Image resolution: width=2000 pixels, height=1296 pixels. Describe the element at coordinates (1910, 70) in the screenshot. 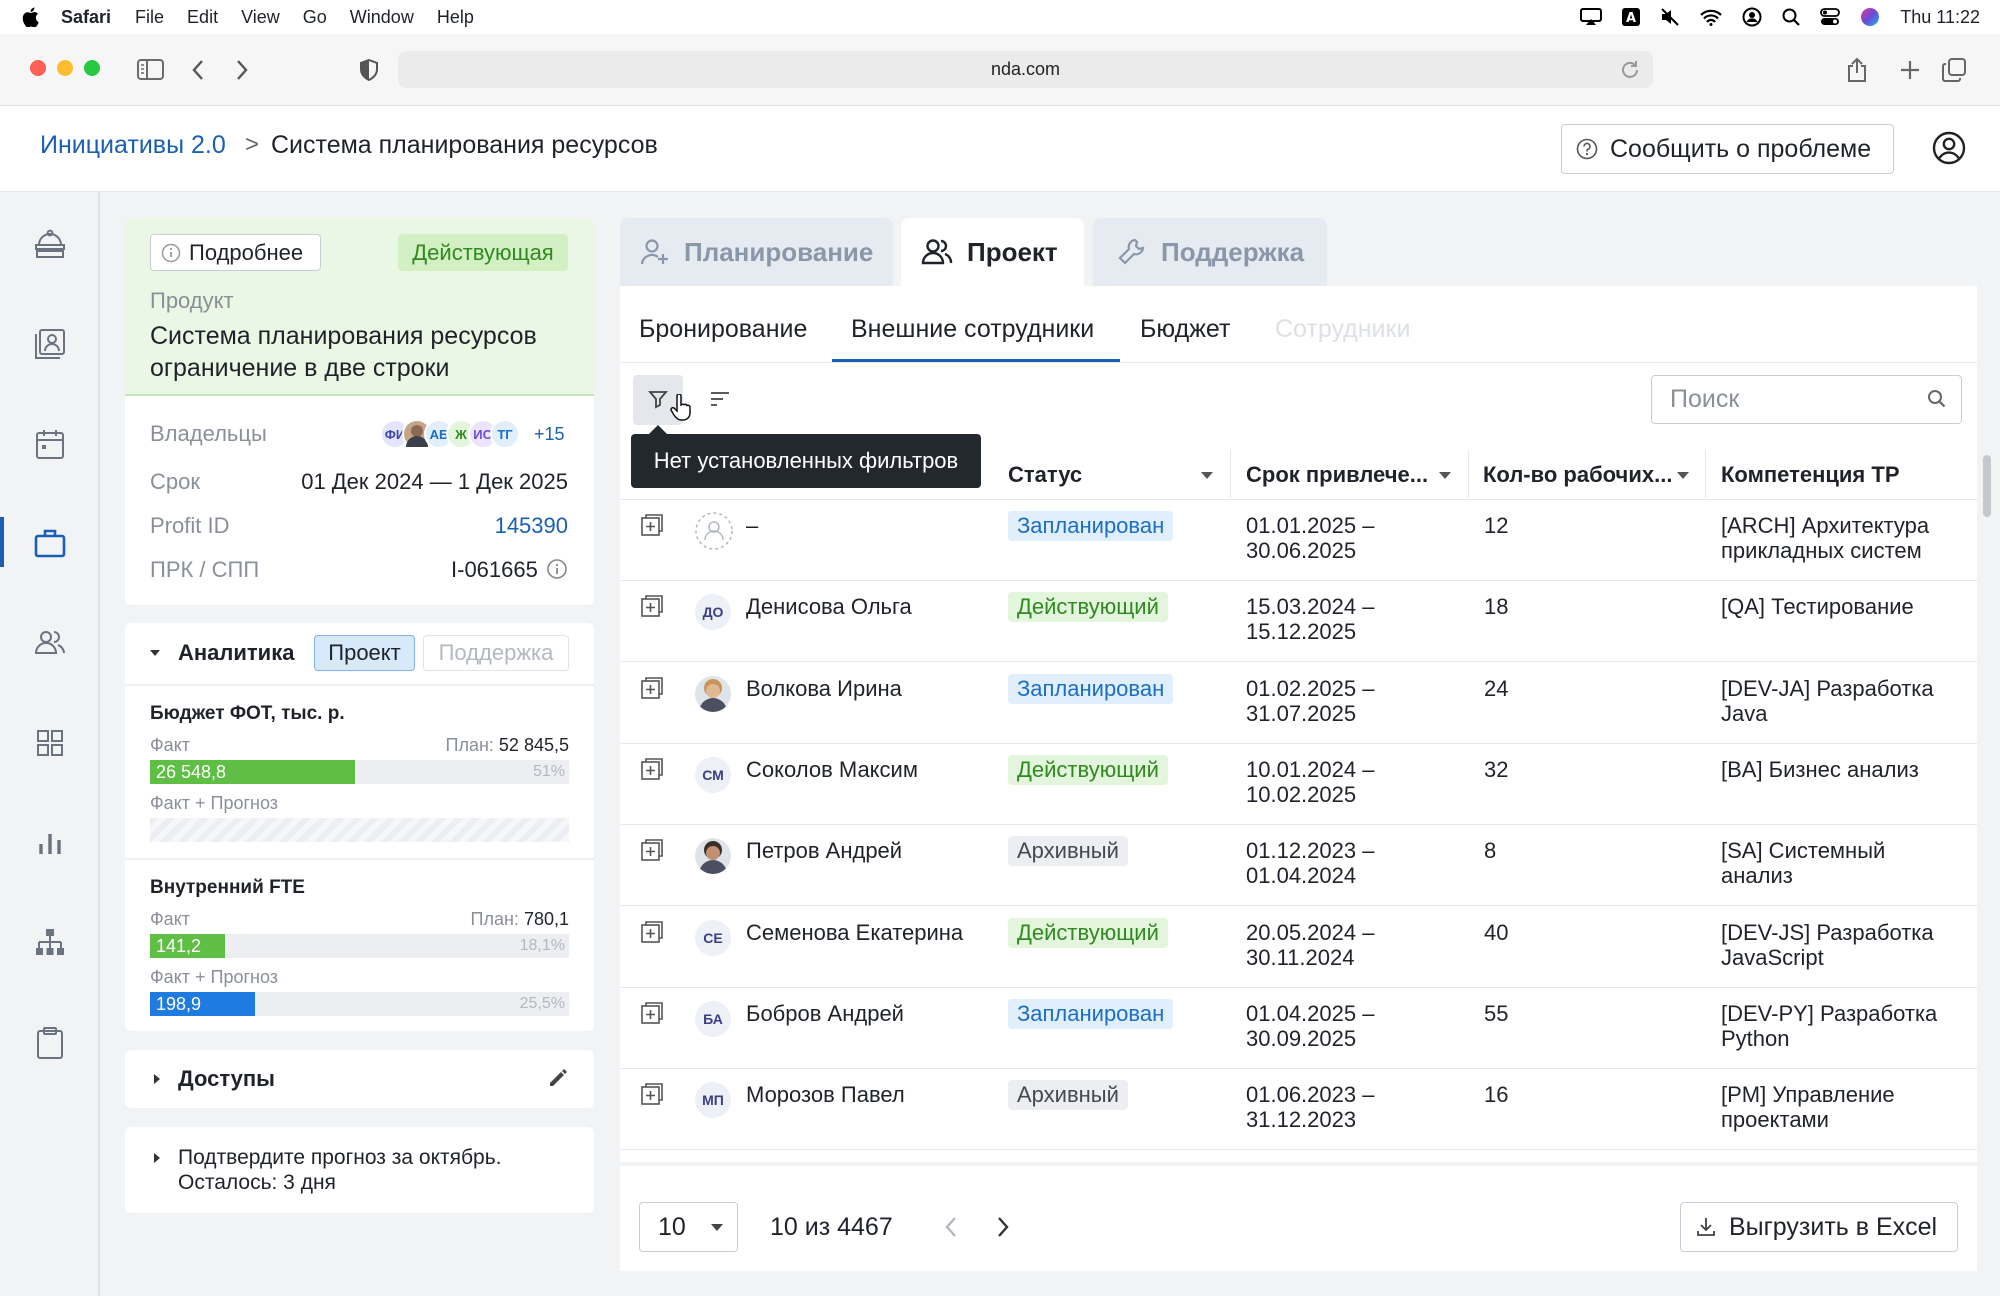

I see `new-tab-icon` at that location.